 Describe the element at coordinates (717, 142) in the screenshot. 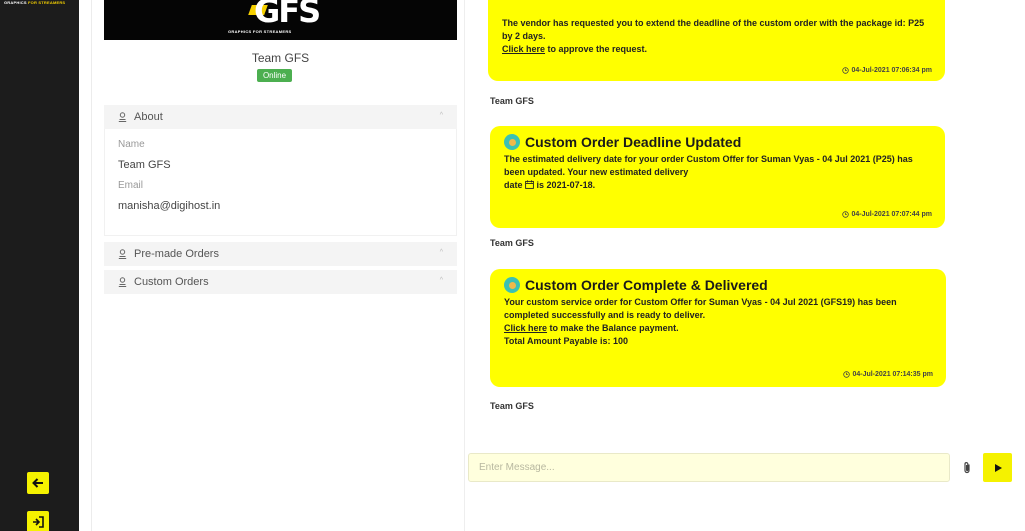

I see `message-title: Custom Order Deadline Updated` at that location.